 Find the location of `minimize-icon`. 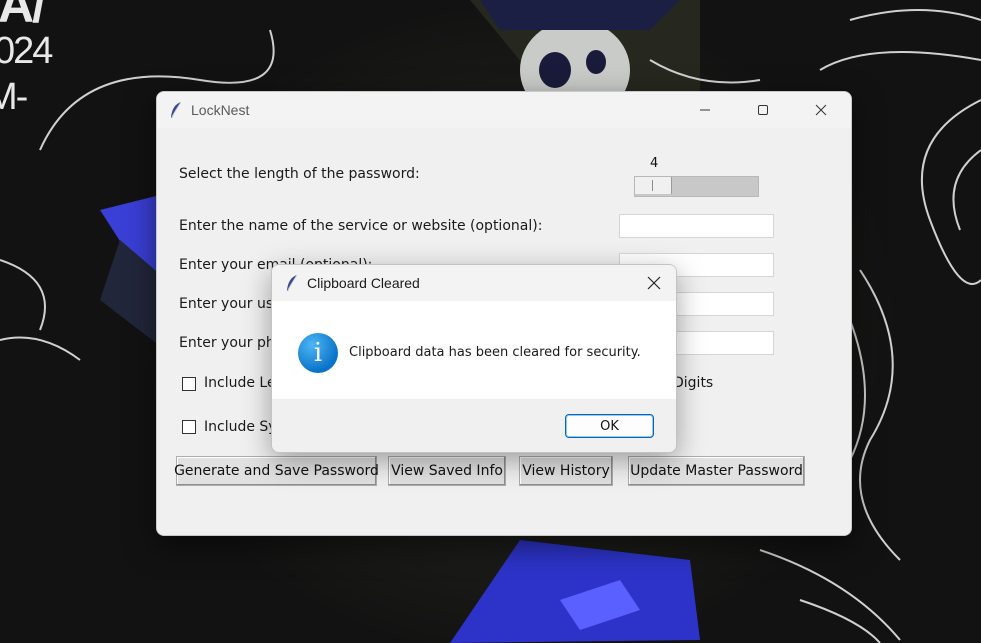

minimize-icon is located at coordinates (705, 110).